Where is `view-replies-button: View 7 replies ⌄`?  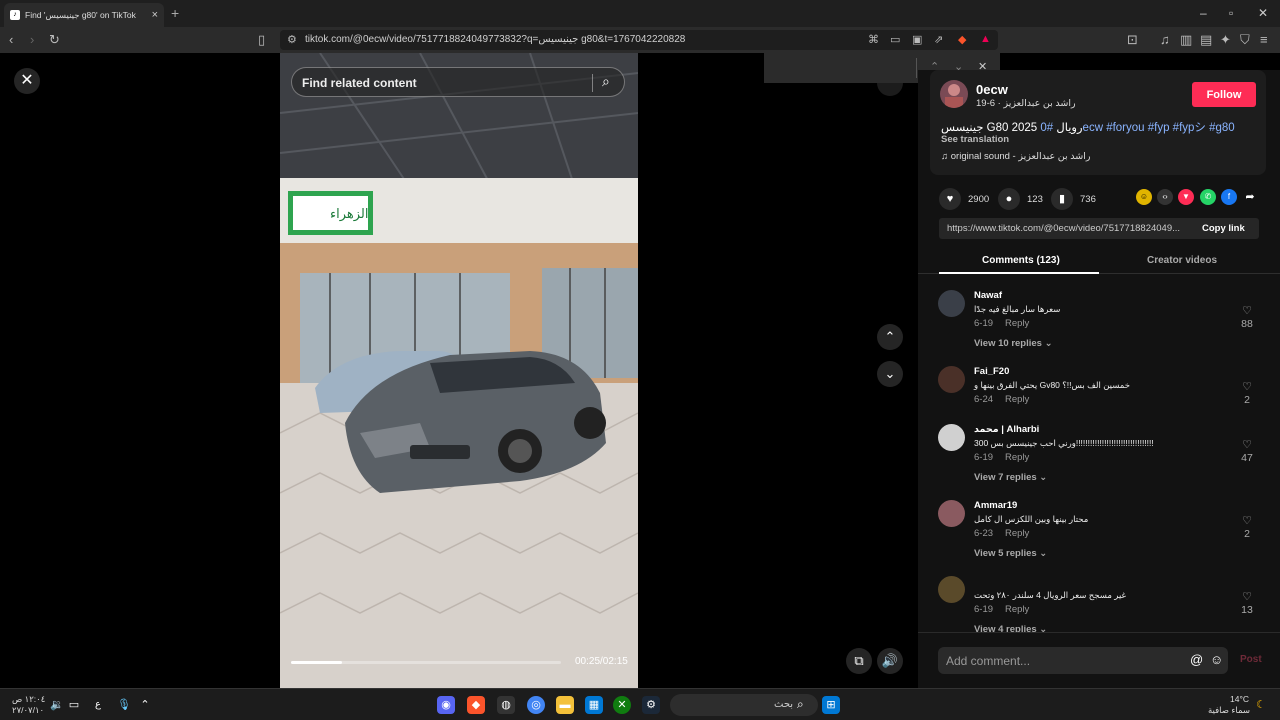 view-replies-button: View 7 replies ⌄ is located at coordinates (1010, 477).